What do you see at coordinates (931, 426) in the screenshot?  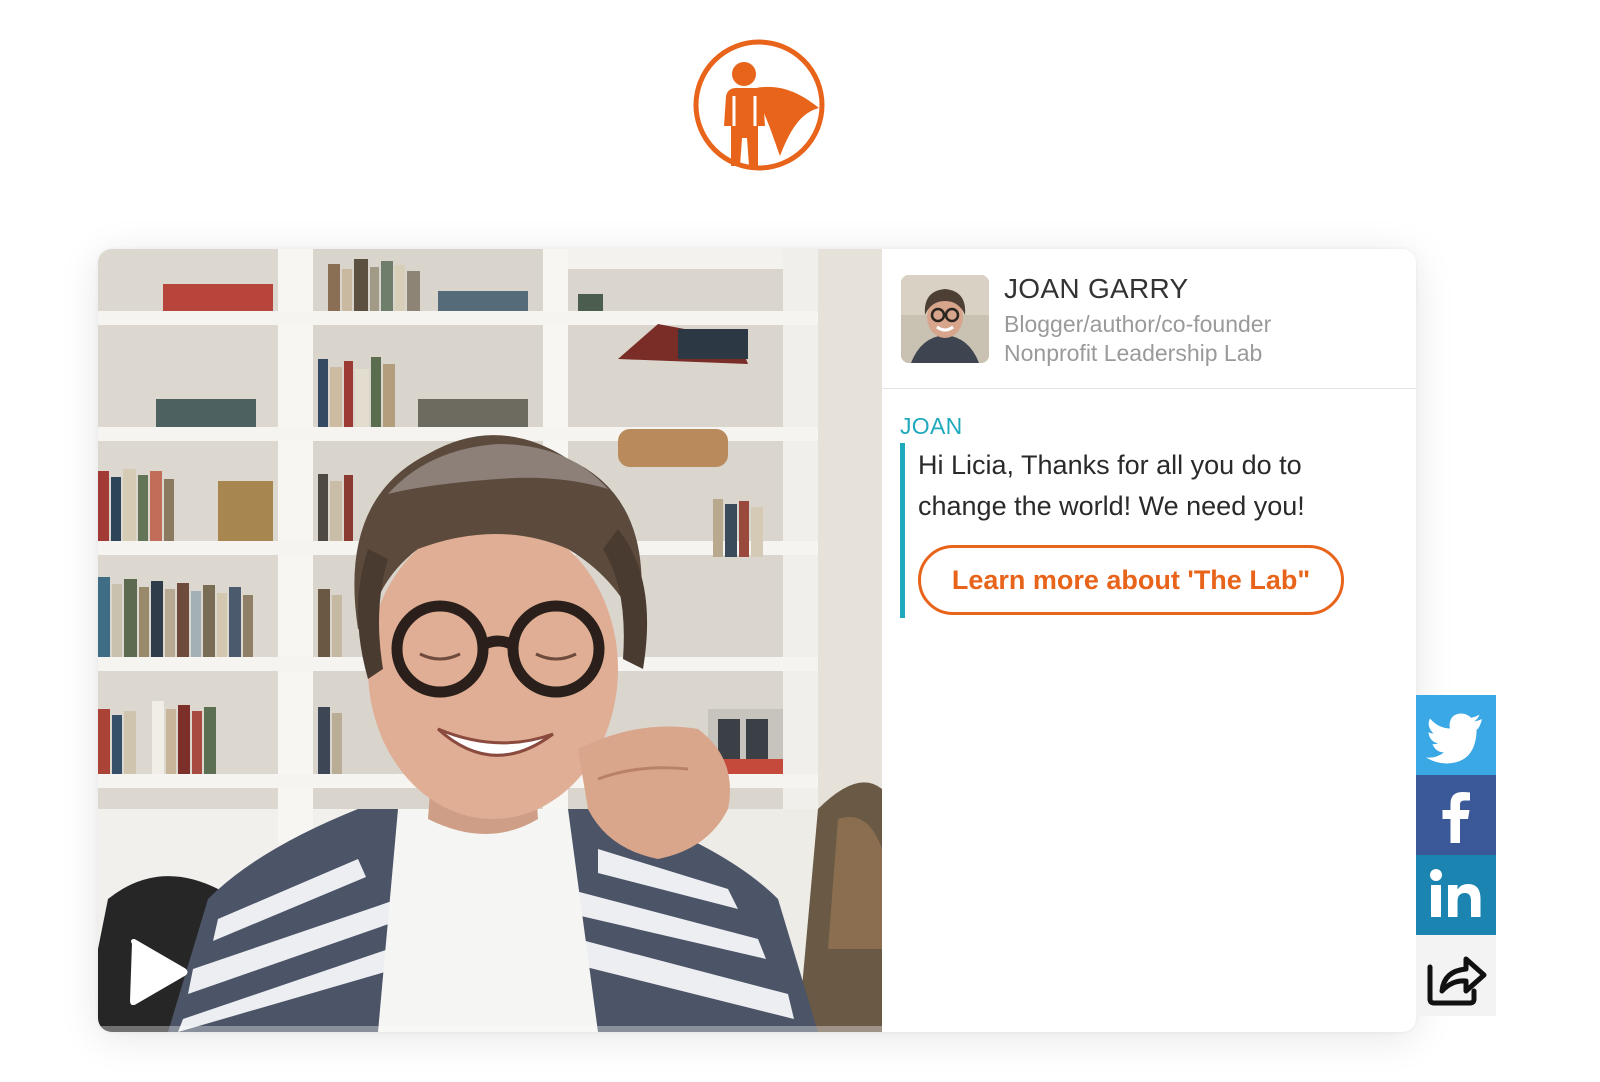 I see `message-author: JOAN` at bounding box center [931, 426].